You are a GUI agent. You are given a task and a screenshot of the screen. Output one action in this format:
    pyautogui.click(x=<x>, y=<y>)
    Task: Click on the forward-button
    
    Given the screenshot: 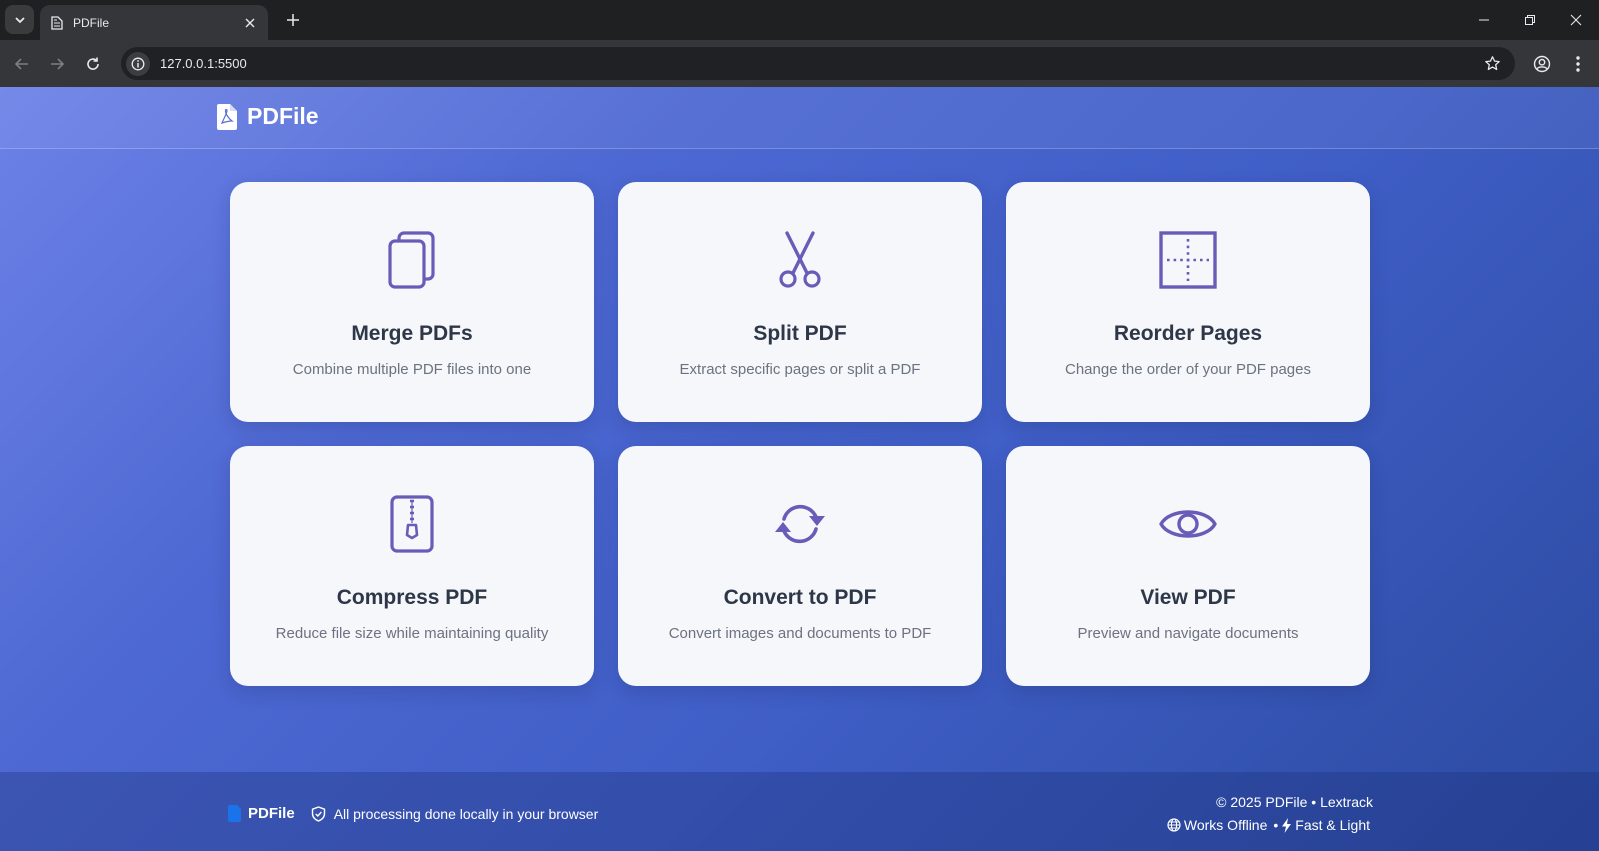 What is the action you would take?
    pyautogui.click(x=57, y=64)
    